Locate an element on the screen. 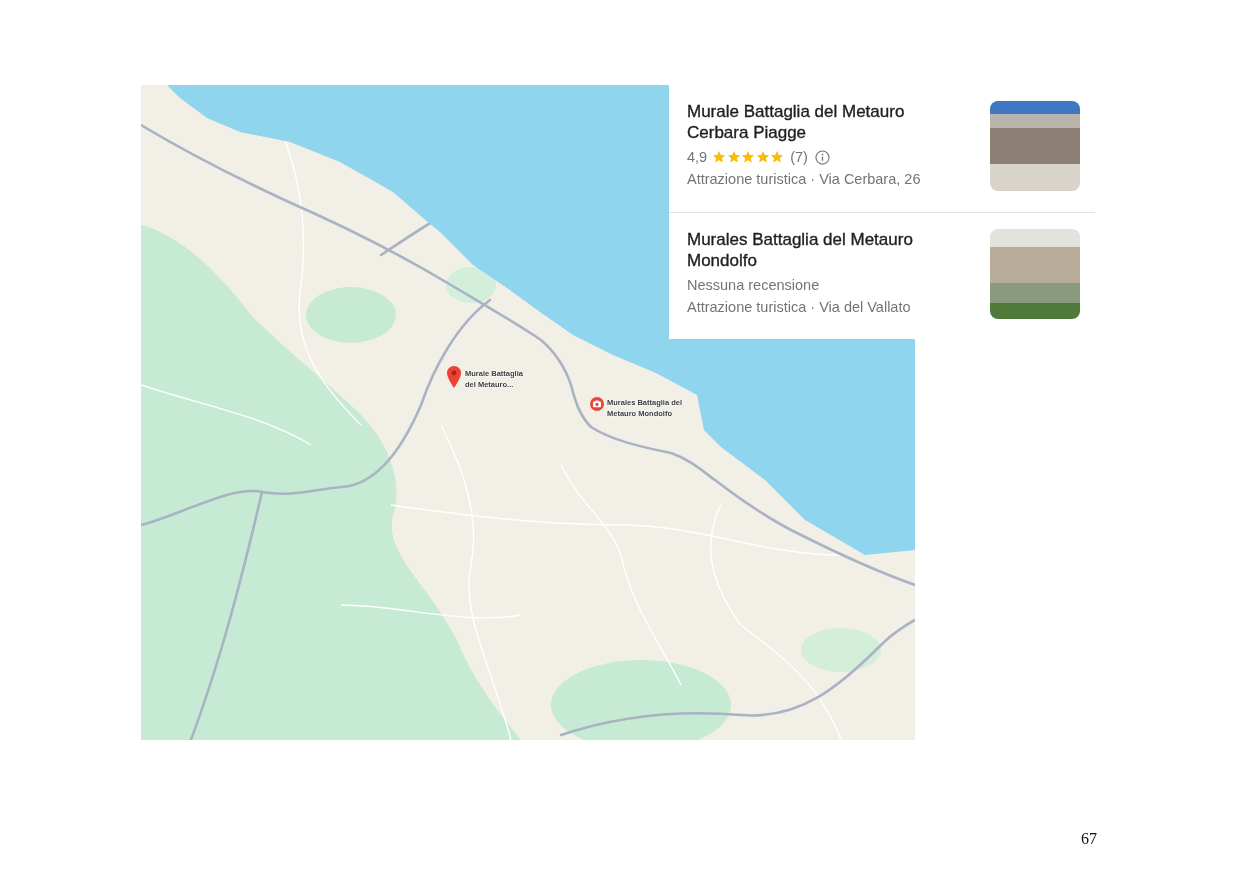  page-number: 67 is located at coordinates (1089, 839).